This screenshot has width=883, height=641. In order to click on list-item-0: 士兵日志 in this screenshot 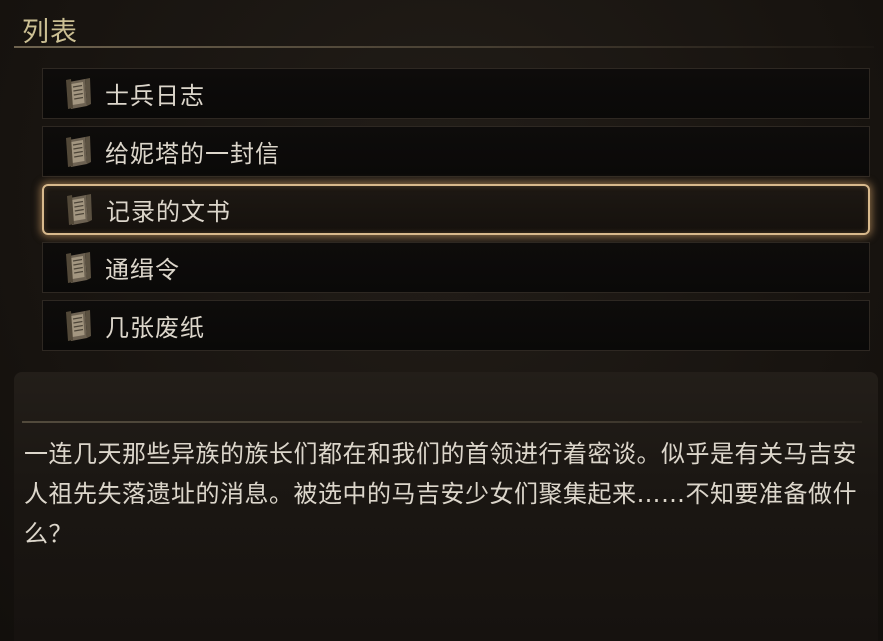, I will do `click(456, 93)`.